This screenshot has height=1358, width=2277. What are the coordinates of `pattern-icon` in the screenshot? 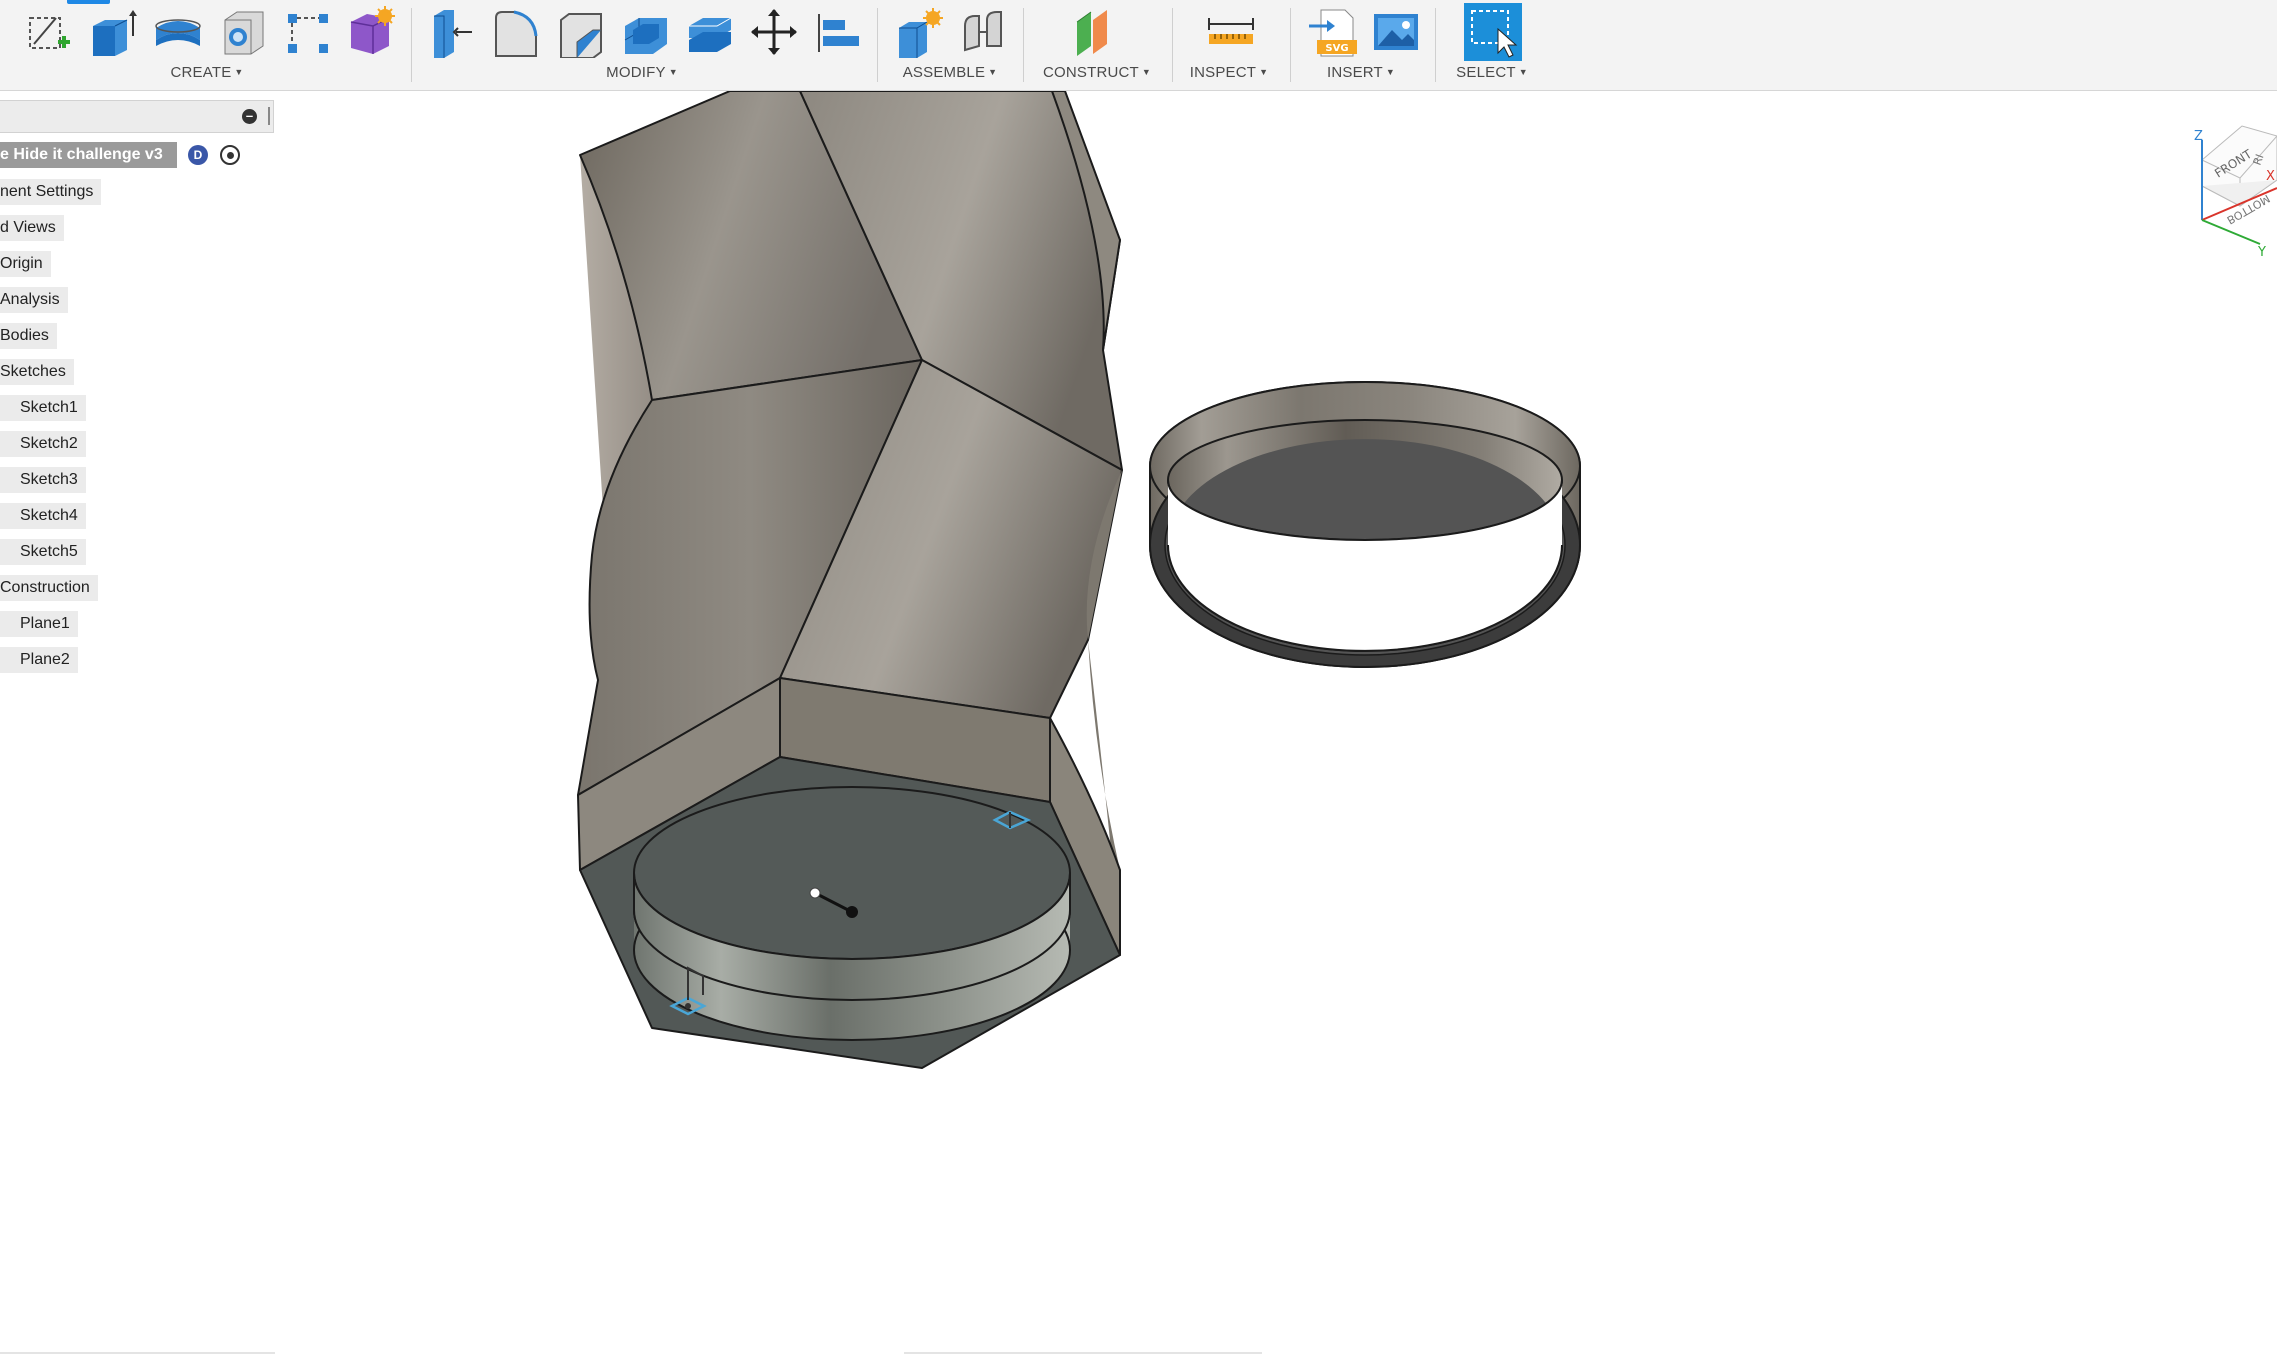 It's located at (308, 32).